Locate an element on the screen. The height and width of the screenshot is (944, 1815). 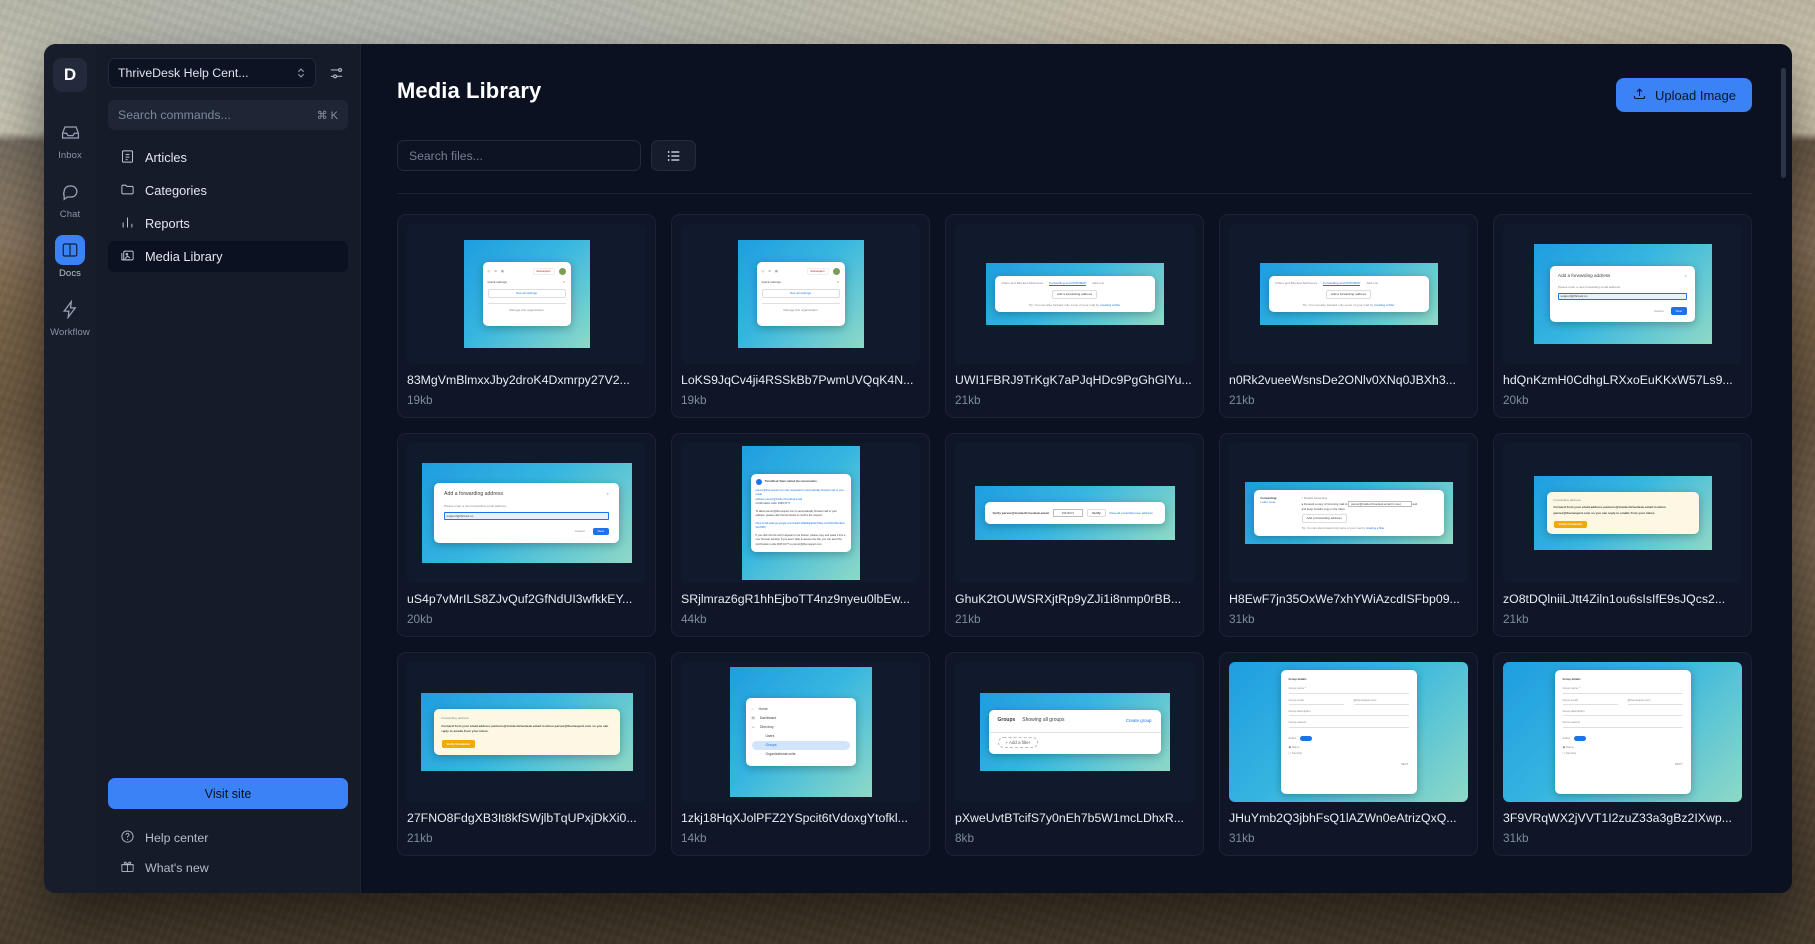
list-view-icon is located at coordinates (673, 155).